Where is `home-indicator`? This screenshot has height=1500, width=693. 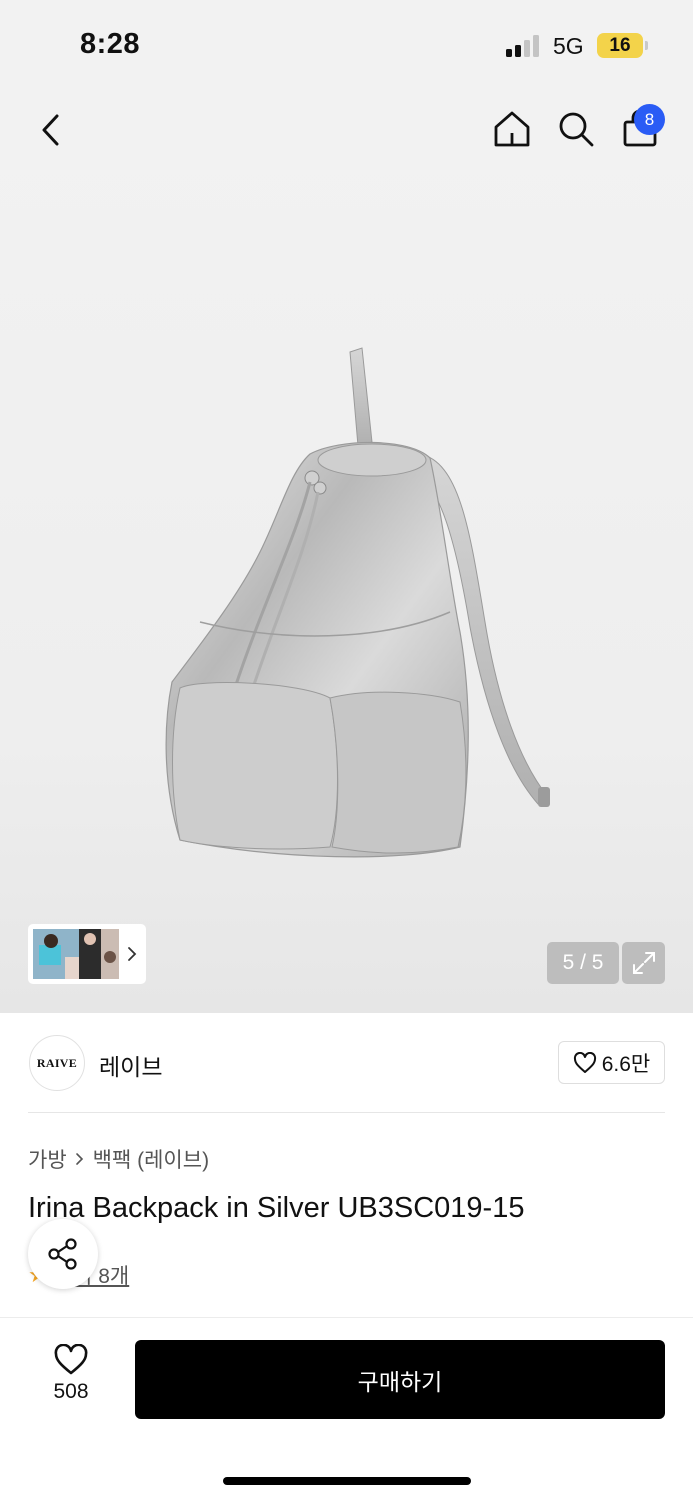
home-indicator is located at coordinates (347, 1481).